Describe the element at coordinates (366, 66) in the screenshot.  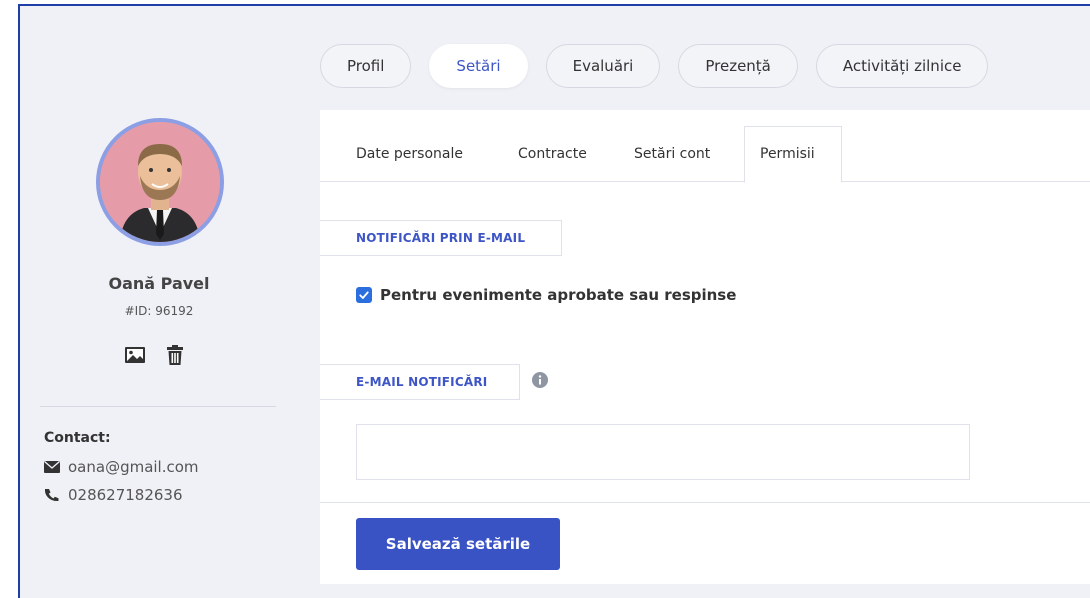
I see `tab-profil: Profil` at that location.